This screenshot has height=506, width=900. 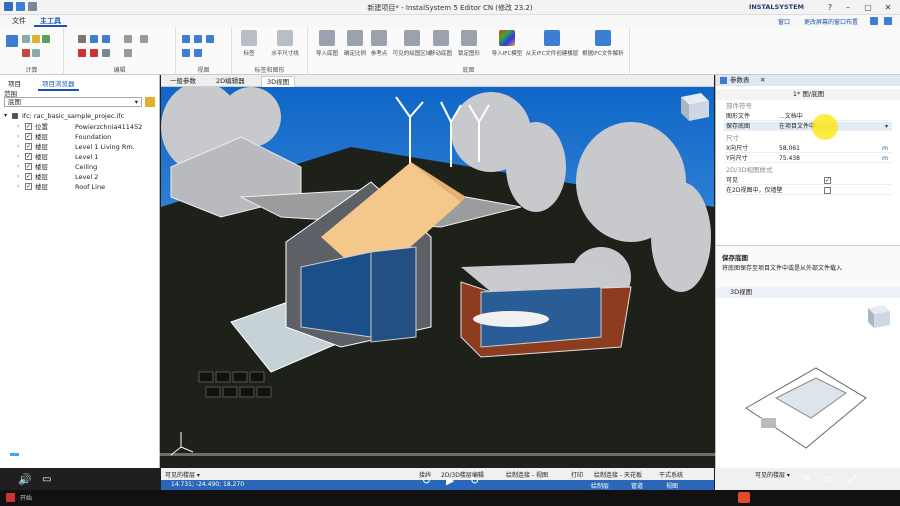 I want to click on select-icon, so click(x=82, y=39).